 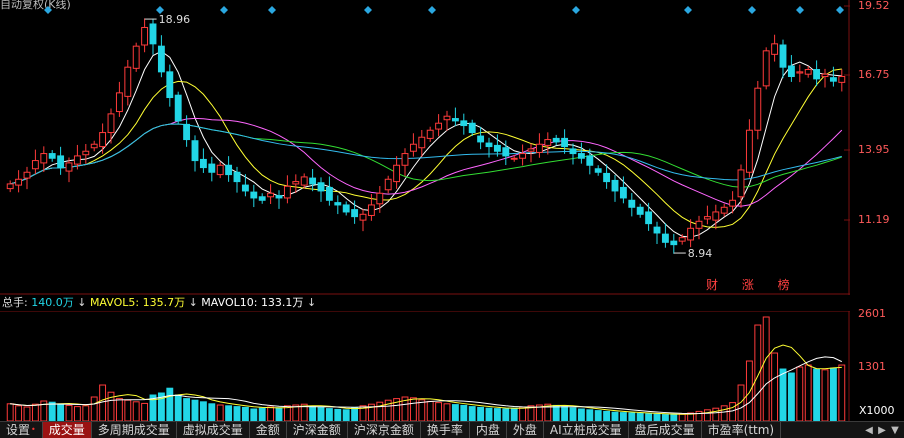 I want to click on tab-hs-amount: 沪深金额, so click(x=317, y=430).